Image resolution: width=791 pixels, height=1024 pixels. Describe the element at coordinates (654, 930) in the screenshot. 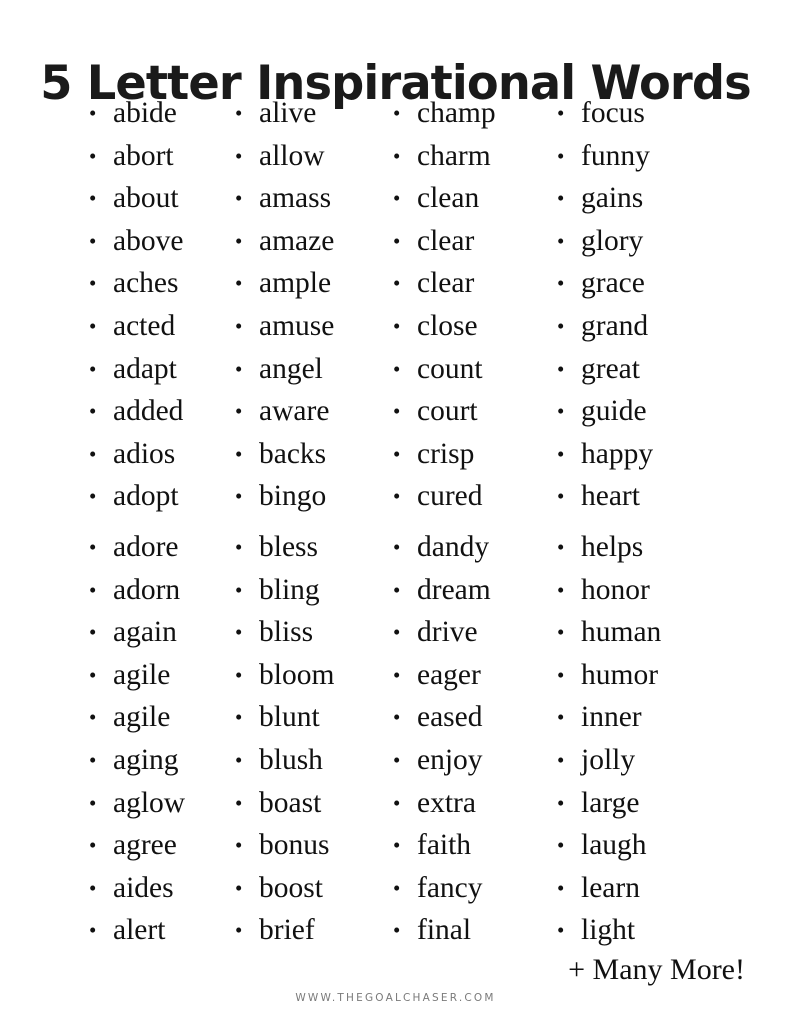

I see `word-item: light` at that location.